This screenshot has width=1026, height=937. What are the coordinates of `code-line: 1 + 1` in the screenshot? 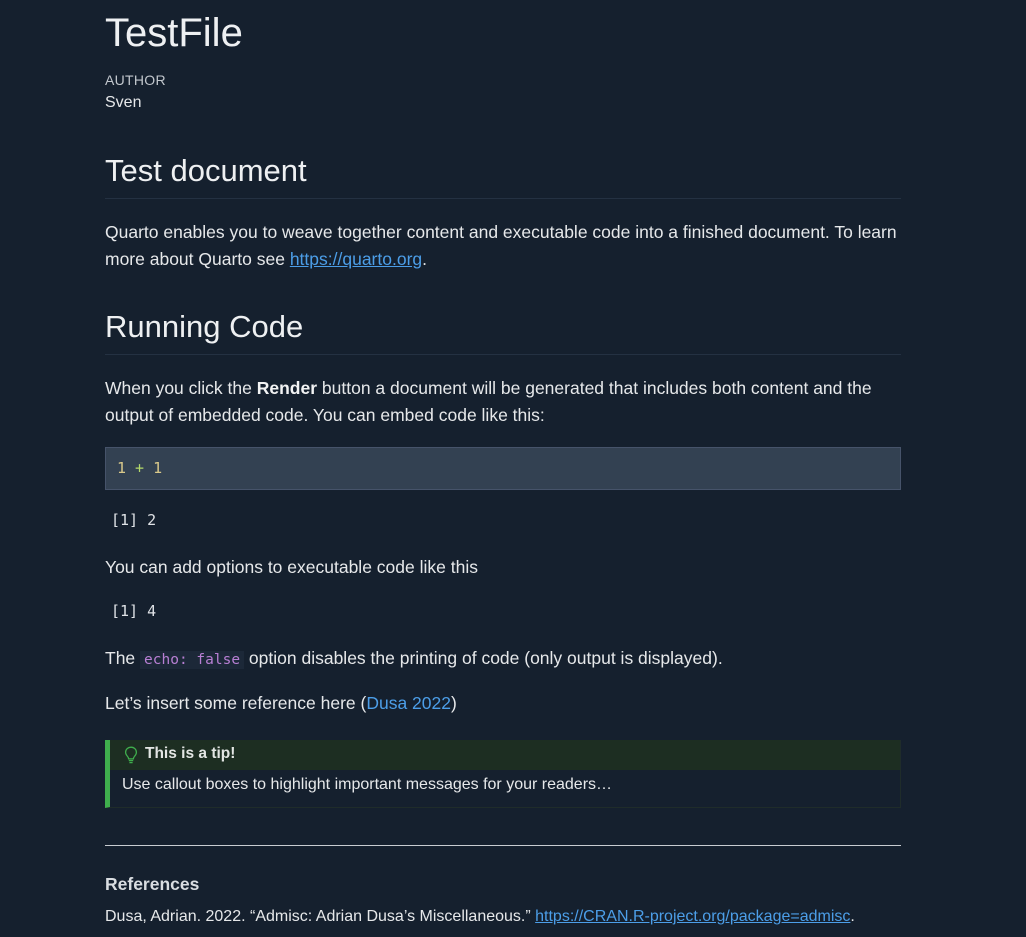 It's located at (139, 468).